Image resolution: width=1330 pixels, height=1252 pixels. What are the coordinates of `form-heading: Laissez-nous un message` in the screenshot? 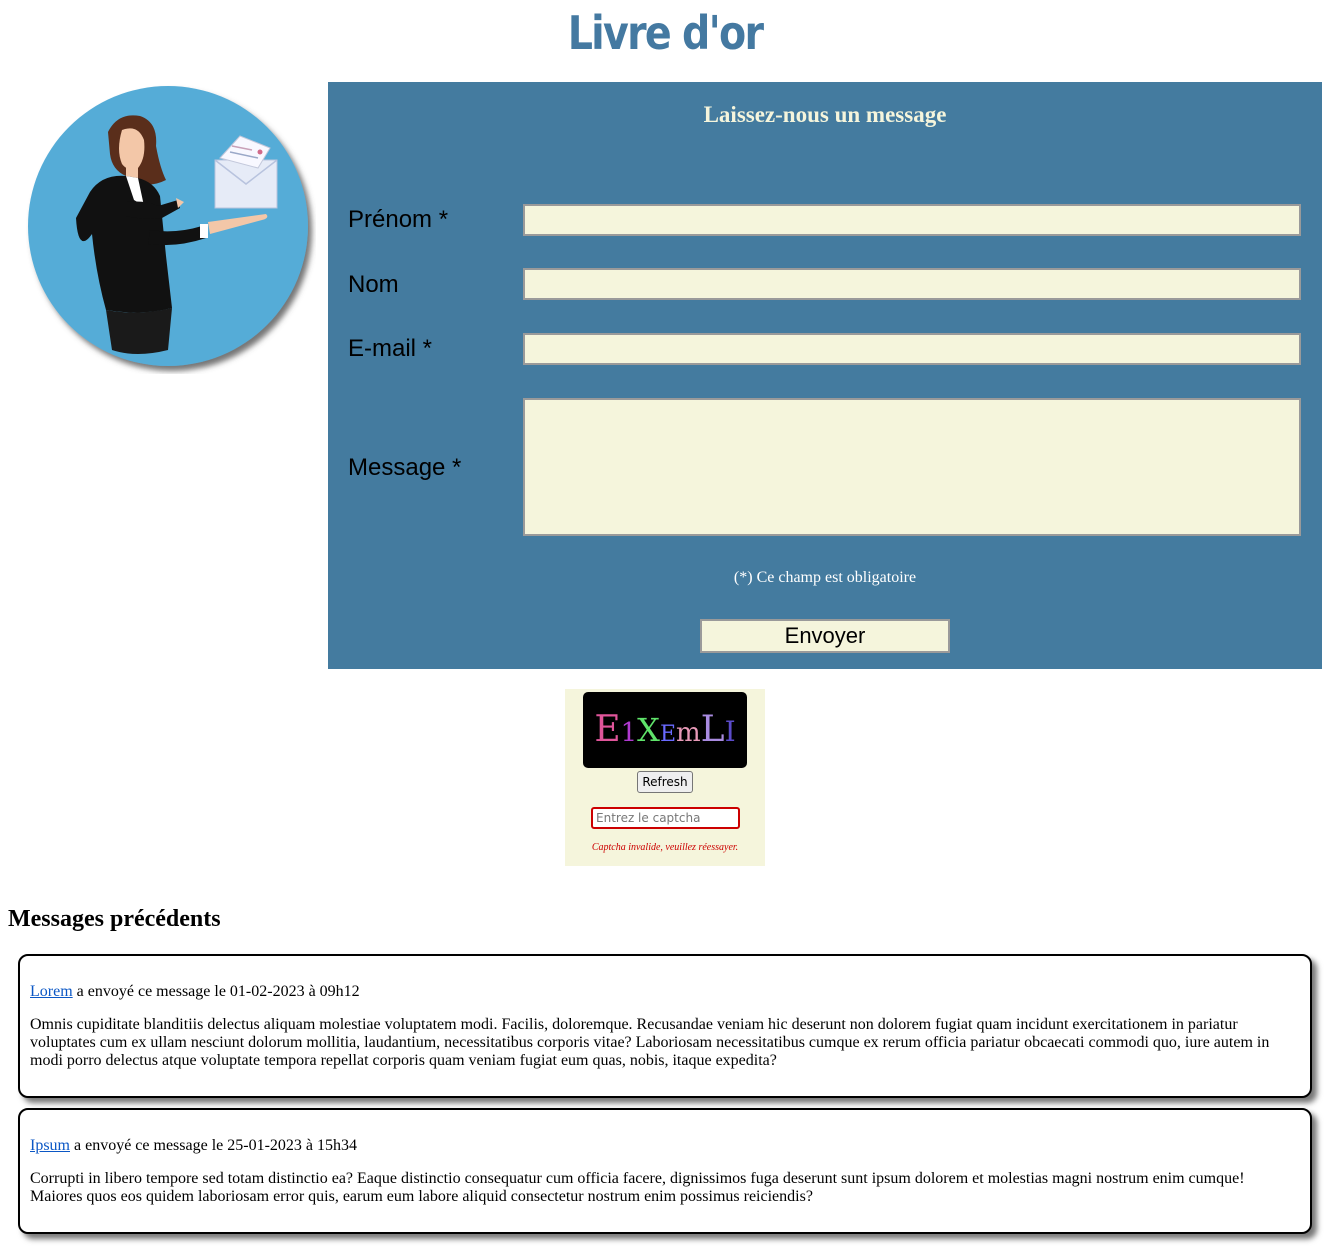 It's located at (825, 114).